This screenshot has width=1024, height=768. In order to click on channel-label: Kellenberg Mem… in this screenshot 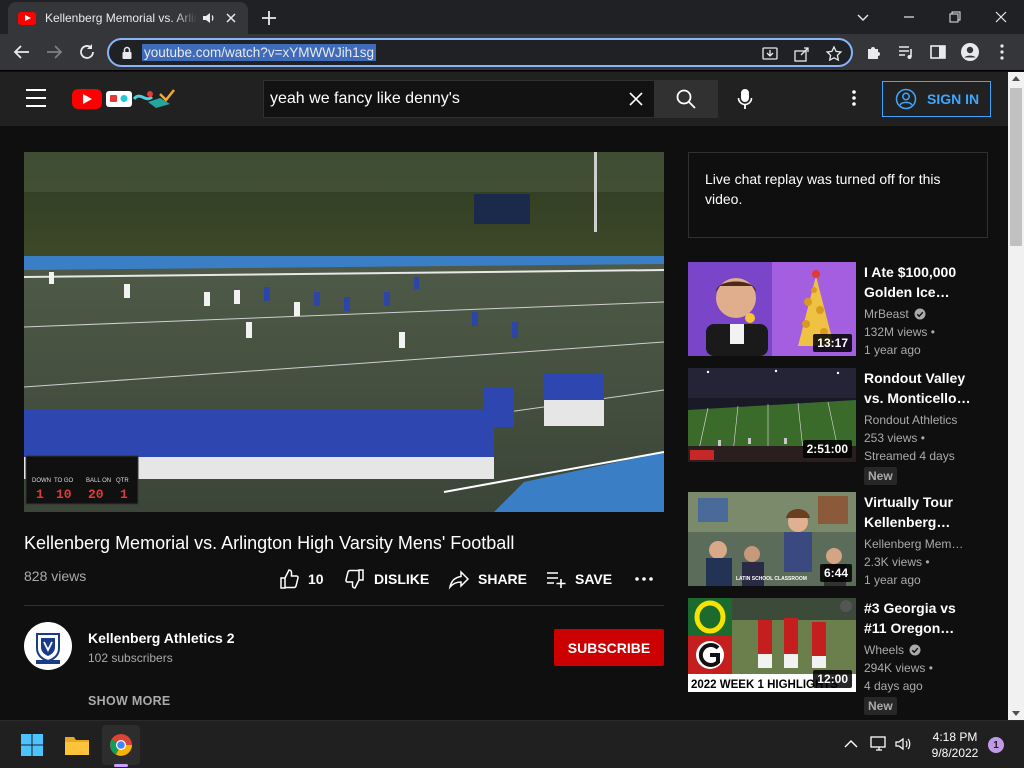, I will do `click(914, 544)`.